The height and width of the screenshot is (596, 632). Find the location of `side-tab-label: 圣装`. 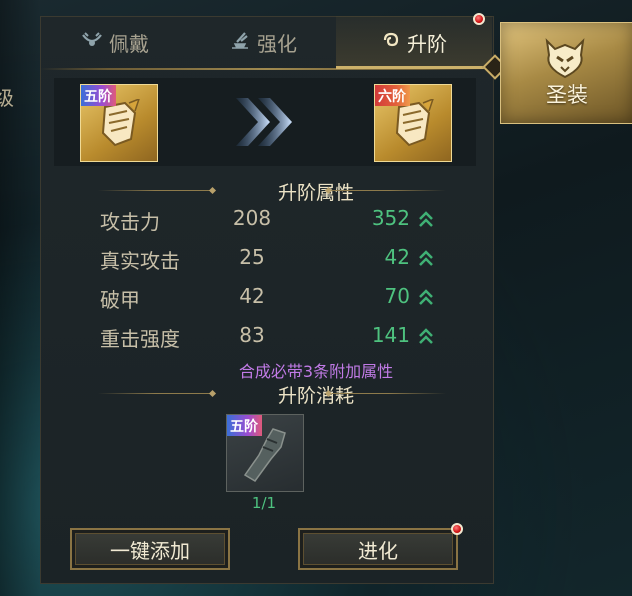

side-tab-label: 圣装 is located at coordinates (567, 95).